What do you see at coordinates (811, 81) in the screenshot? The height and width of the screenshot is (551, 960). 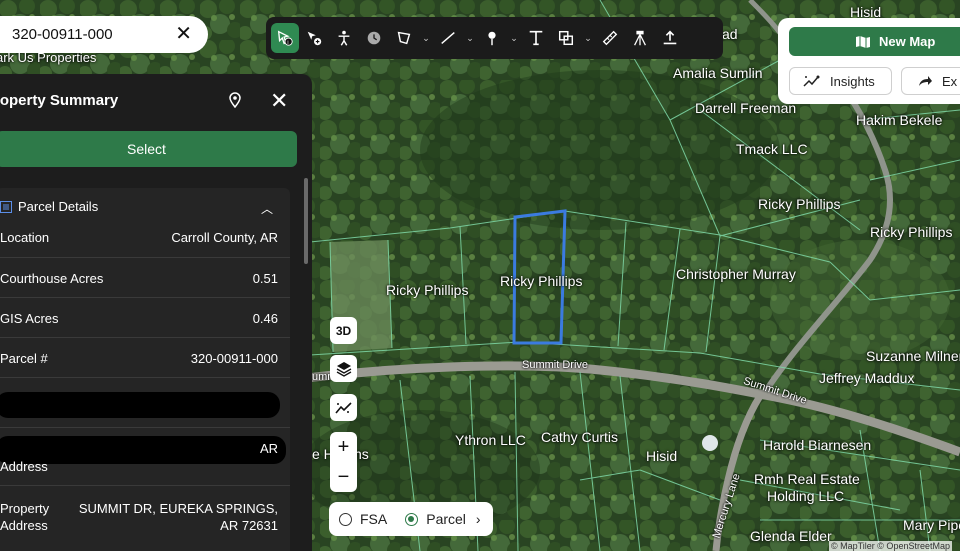 I see `sparkle-chart-icon` at bounding box center [811, 81].